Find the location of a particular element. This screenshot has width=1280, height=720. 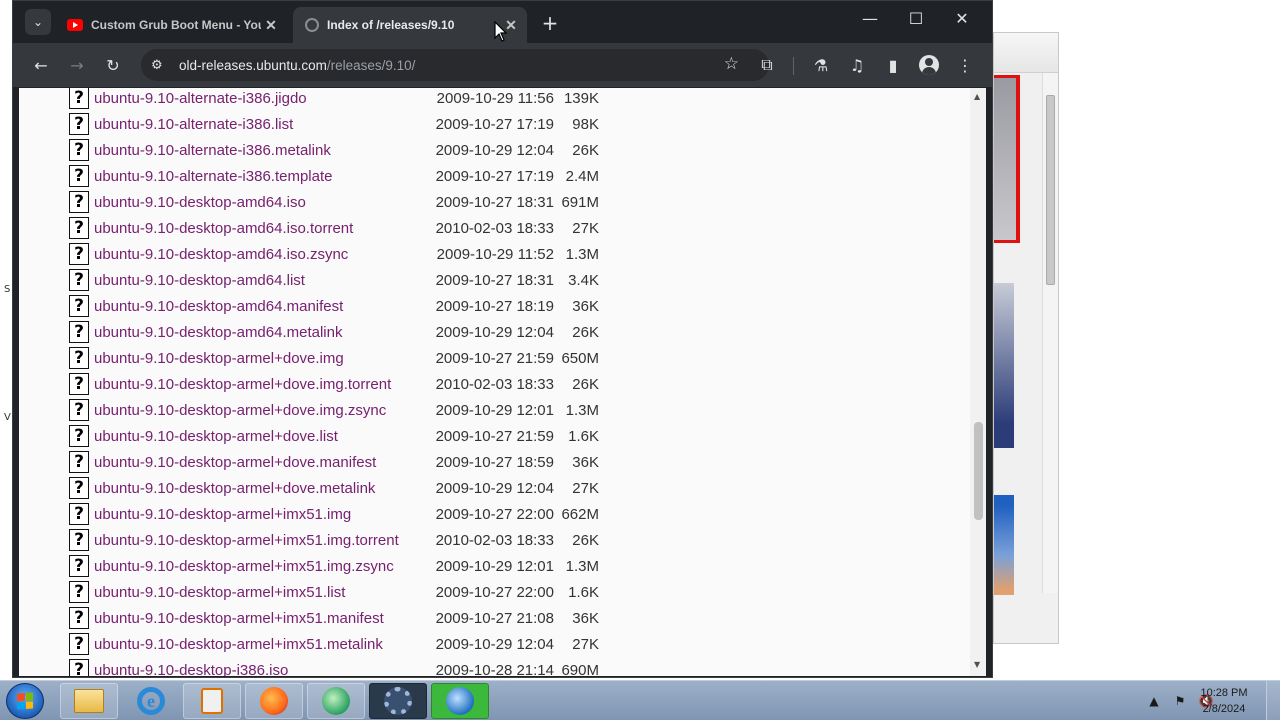

green-orb-icon is located at coordinates (336, 701).